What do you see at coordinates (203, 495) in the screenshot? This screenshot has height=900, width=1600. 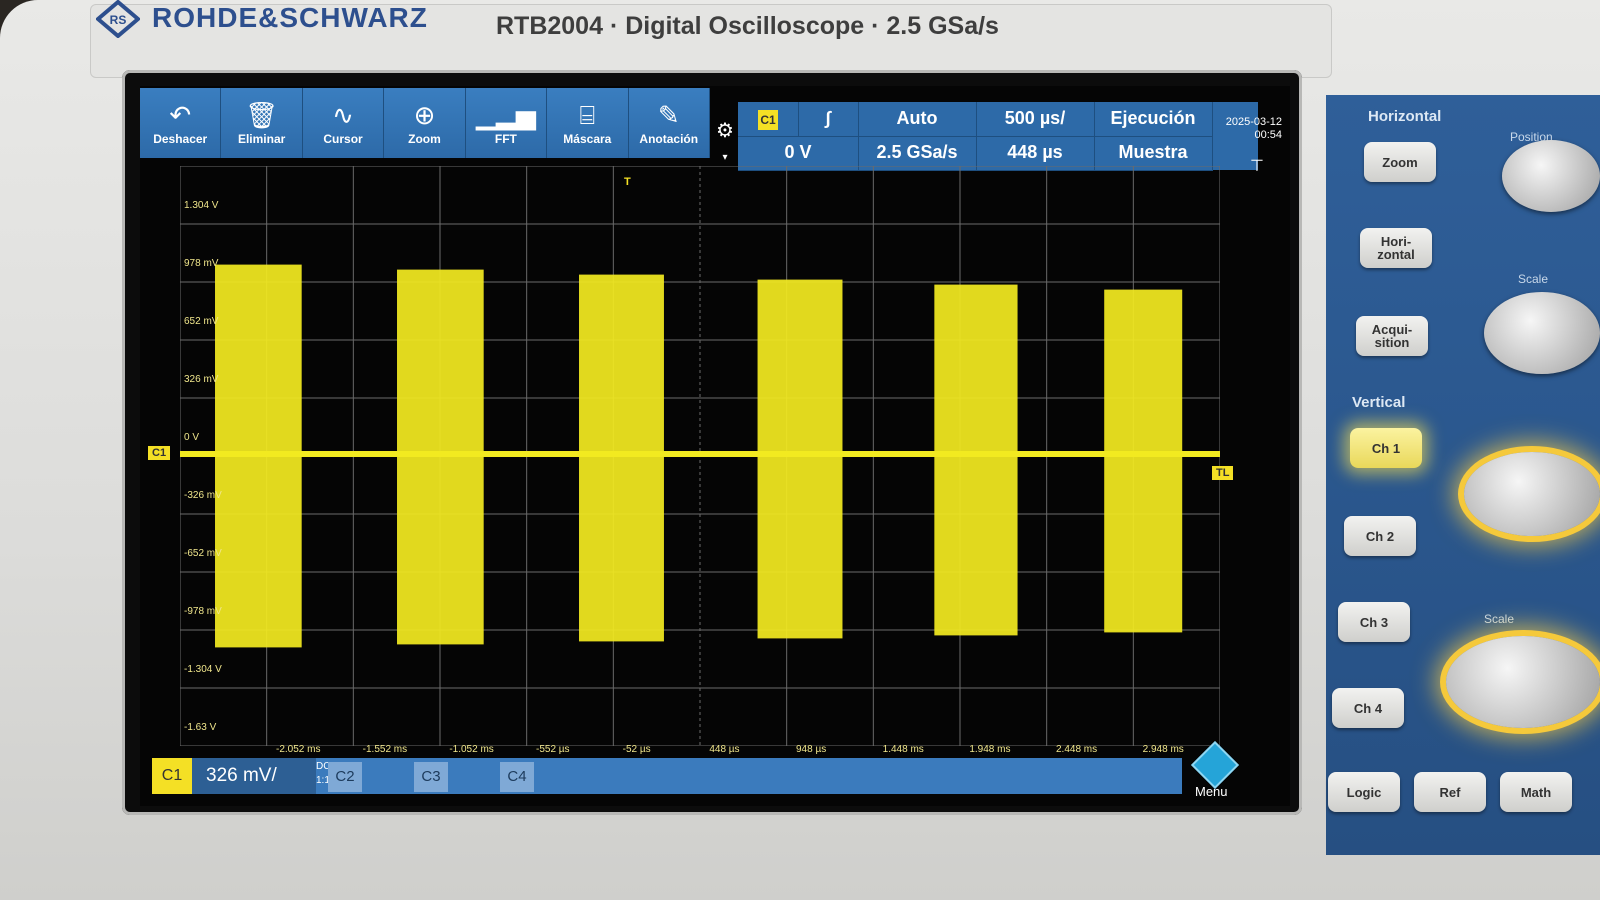 I see `y-axis-label: -326 mV` at bounding box center [203, 495].